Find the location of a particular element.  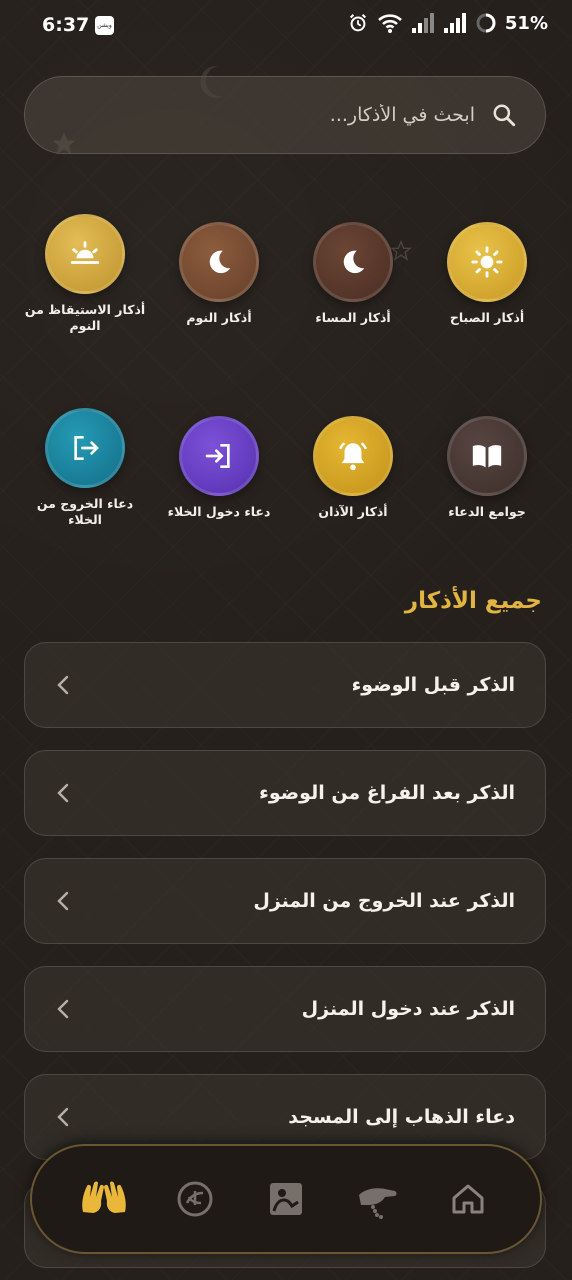

nav-quran is located at coordinates (195, 1199).